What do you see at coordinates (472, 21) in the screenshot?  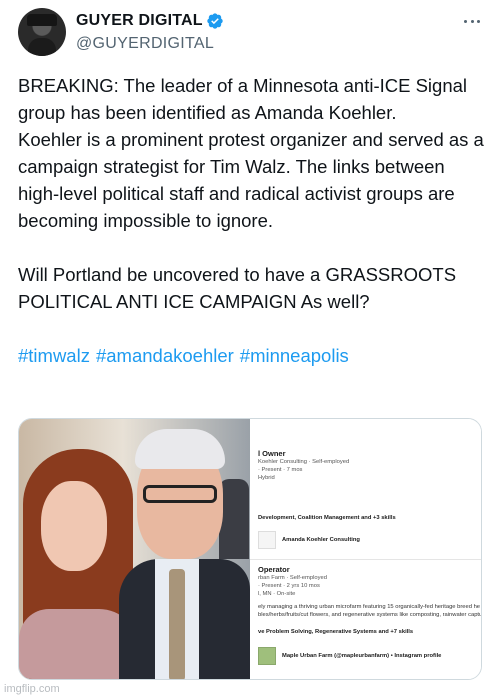 I see `more-options-icon` at bounding box center [472, 21].